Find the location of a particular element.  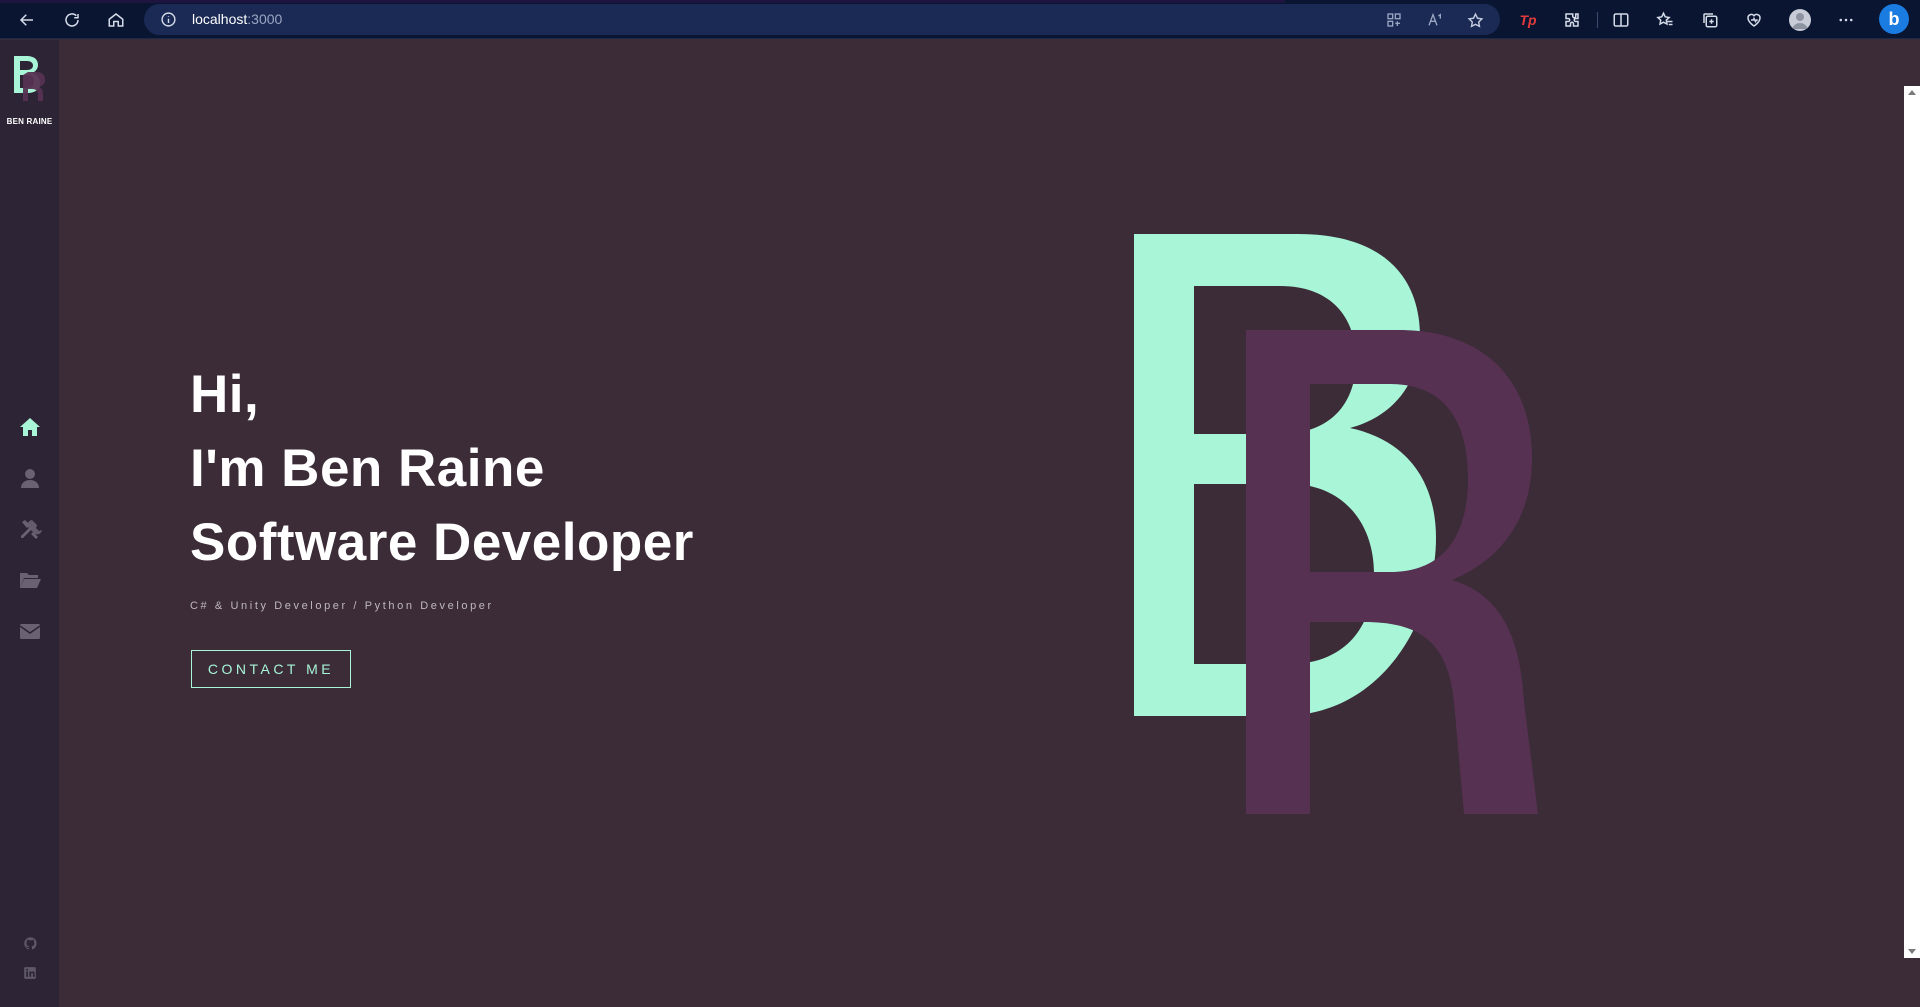

nav-contact is located at coordinates (29, 630).